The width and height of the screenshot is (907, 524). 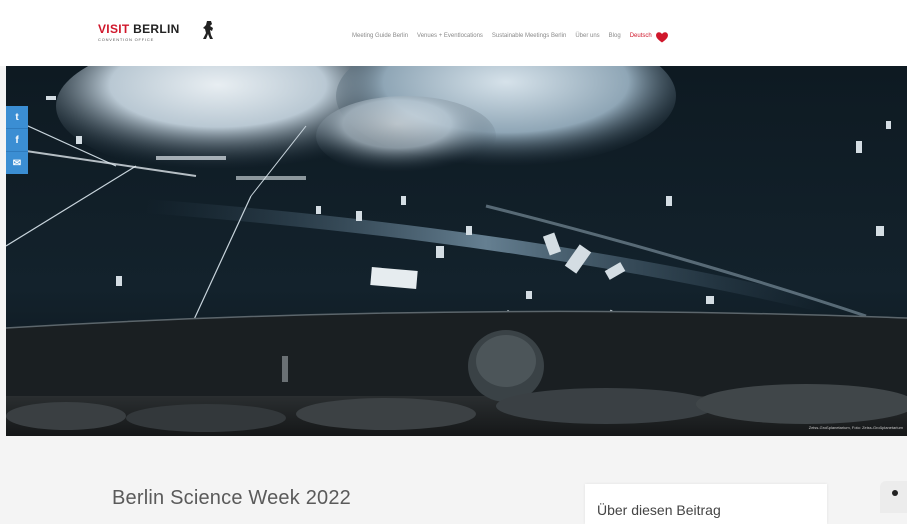 I want to click on language-switch: Deutsch, so click(x=641, y=36).